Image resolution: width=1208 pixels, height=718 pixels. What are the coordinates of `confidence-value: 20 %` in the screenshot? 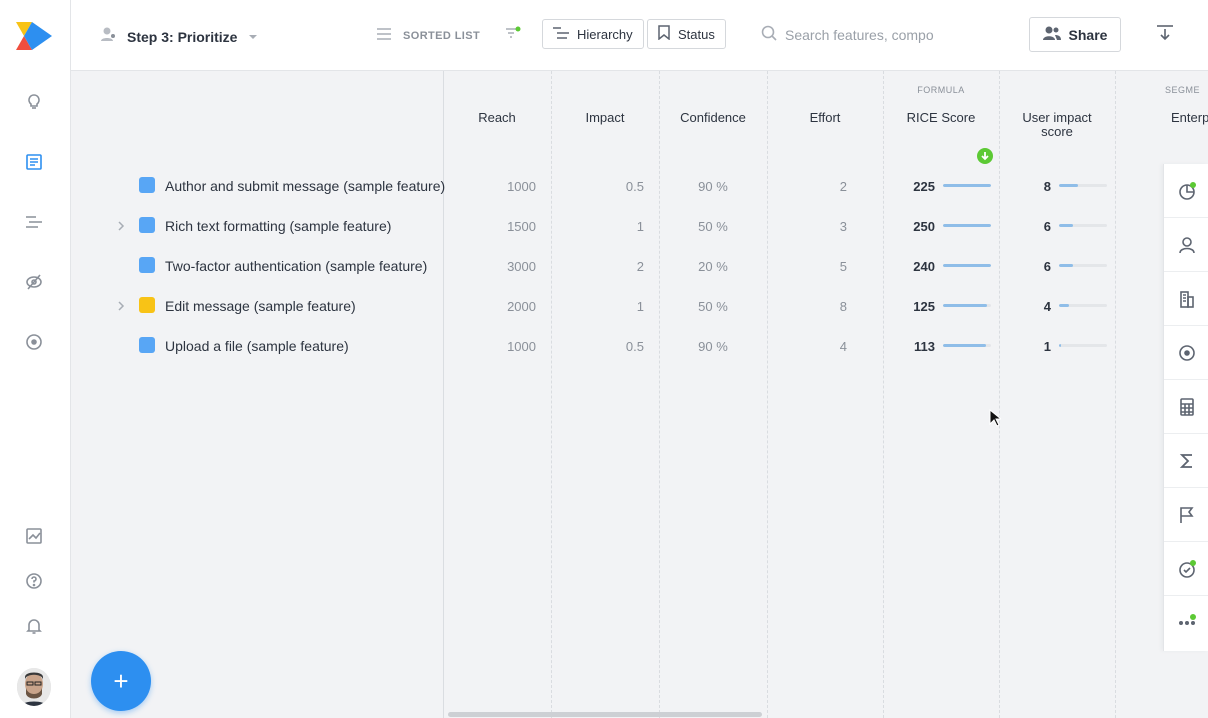 It's located at (713, 266).